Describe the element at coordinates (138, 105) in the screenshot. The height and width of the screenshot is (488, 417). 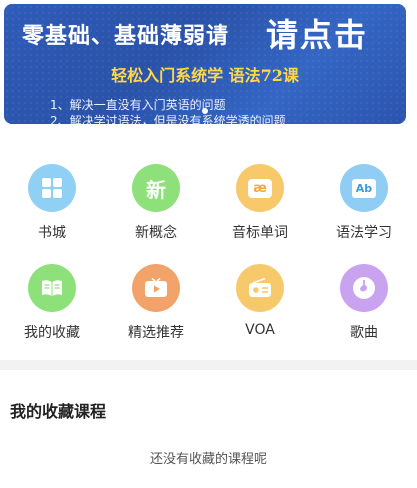
I see `banner-point: 1、解决一直没有入门英语的问题` at that location.